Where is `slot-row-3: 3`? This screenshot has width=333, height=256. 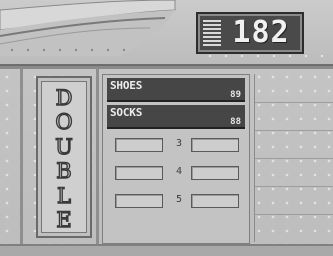 slot-row-3: 3 is located at coordinates (176, 144).